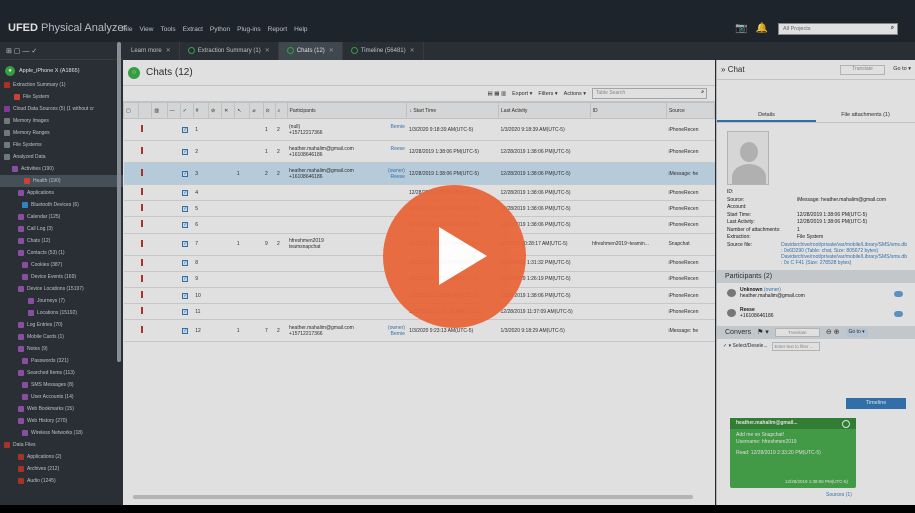 The image size is (915, 513). What do you see at coordinates (61, 445) in the screenshot?
I see `tree-item: Data Files` at bounding box center [61, 445].